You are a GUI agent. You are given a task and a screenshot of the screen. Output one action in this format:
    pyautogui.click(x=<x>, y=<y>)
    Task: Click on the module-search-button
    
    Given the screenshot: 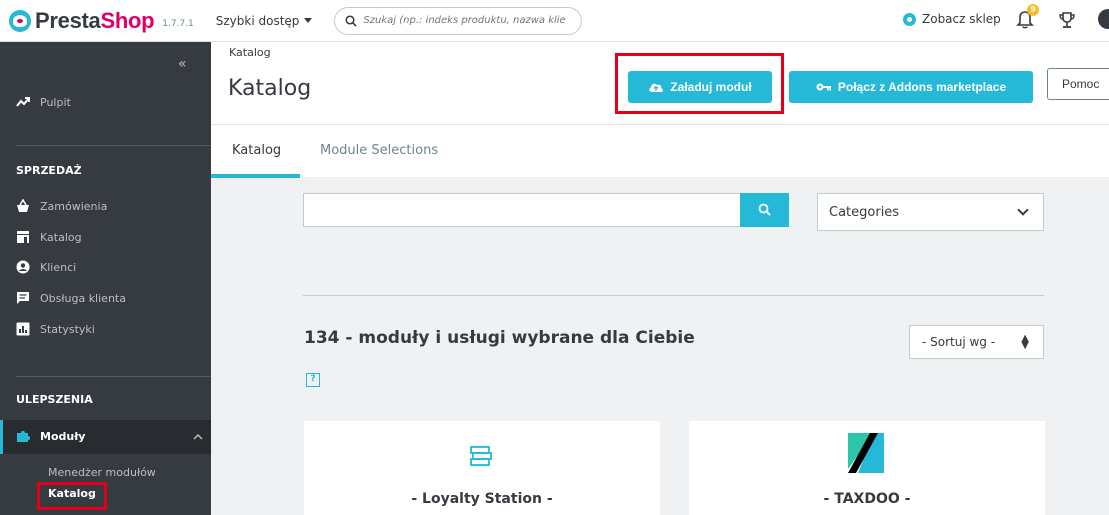 What is the action you would take?
    pyautogui.click(x=764, y=210)
    